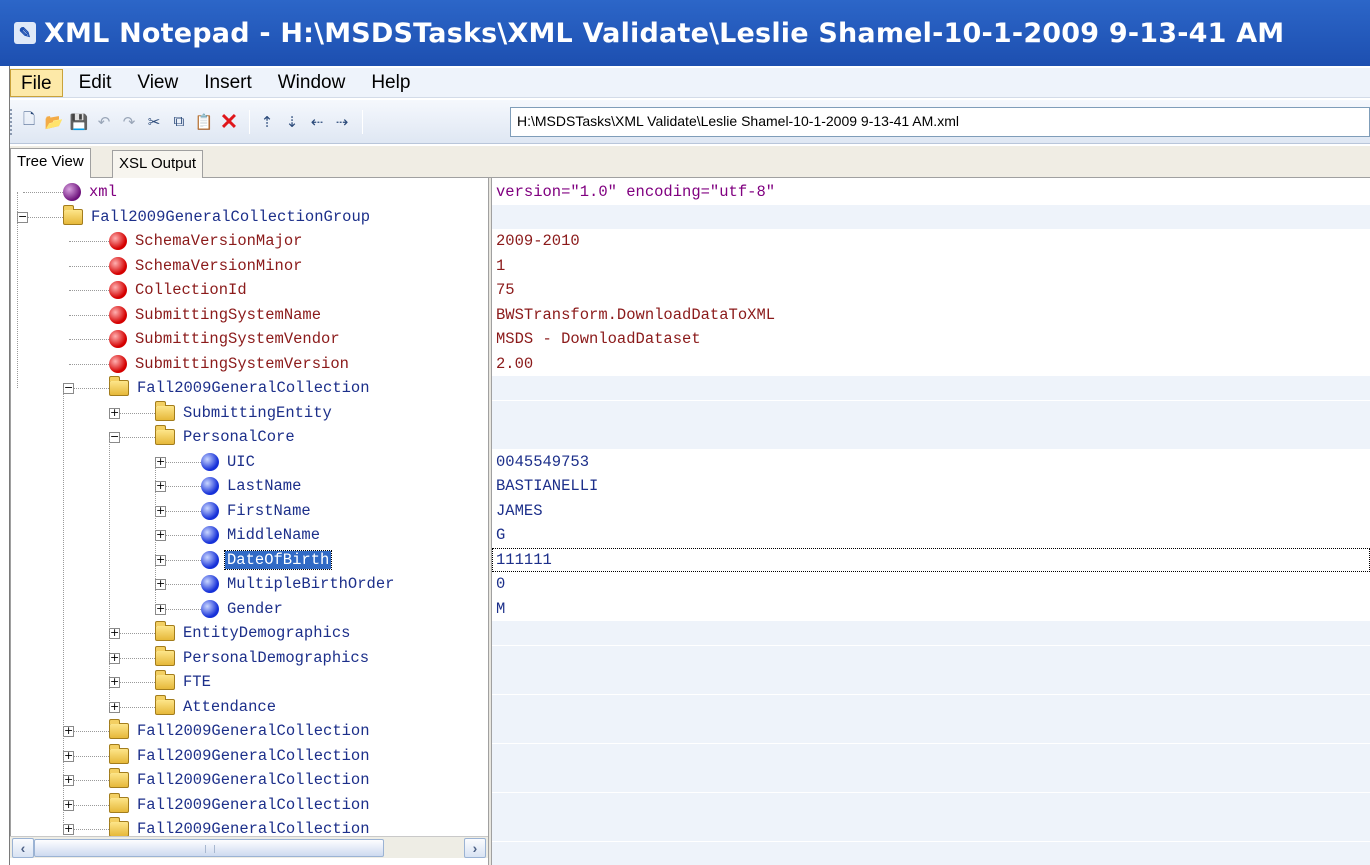  What do you see at coordinates (310, 584) in the screenshot?
I see `tree-node-label: MultipleBirthOrder` at bounding box center [310, 584].